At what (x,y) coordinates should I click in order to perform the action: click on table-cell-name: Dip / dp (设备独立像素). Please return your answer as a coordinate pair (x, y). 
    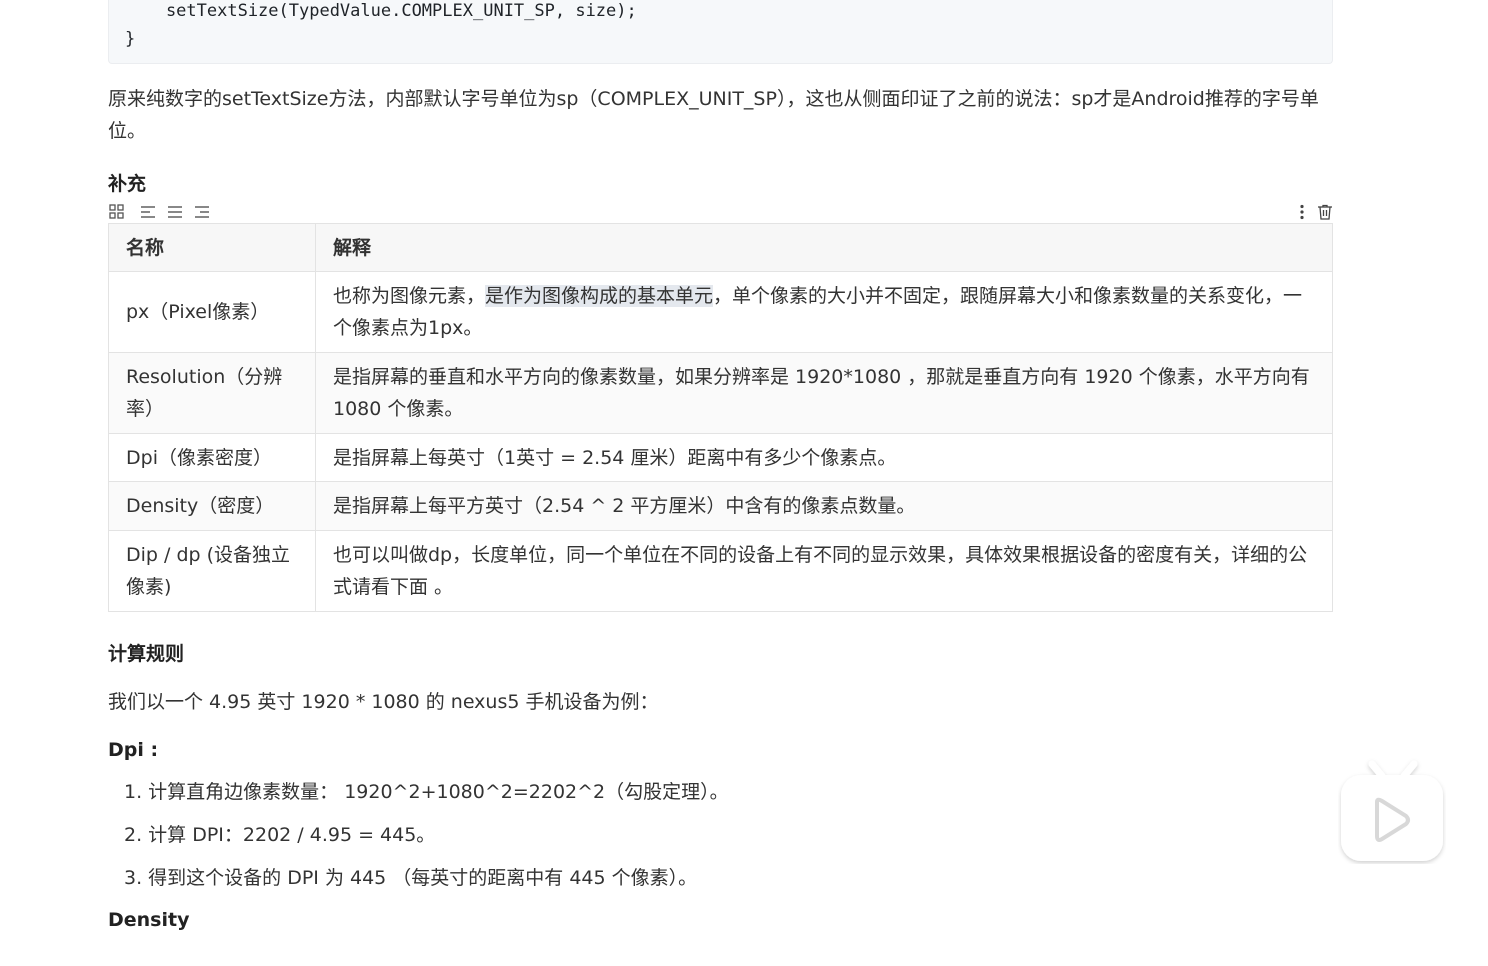
    Looking at the image, I should click on (212, 571).